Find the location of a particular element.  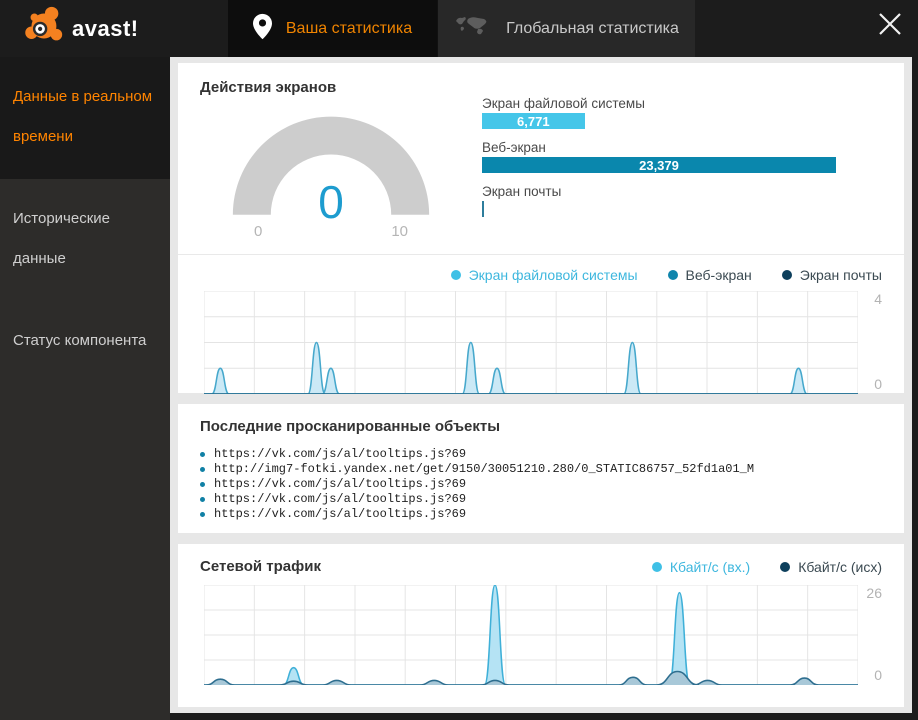

screen-counter-value: 23,379 is located at coordinates (659, 165).